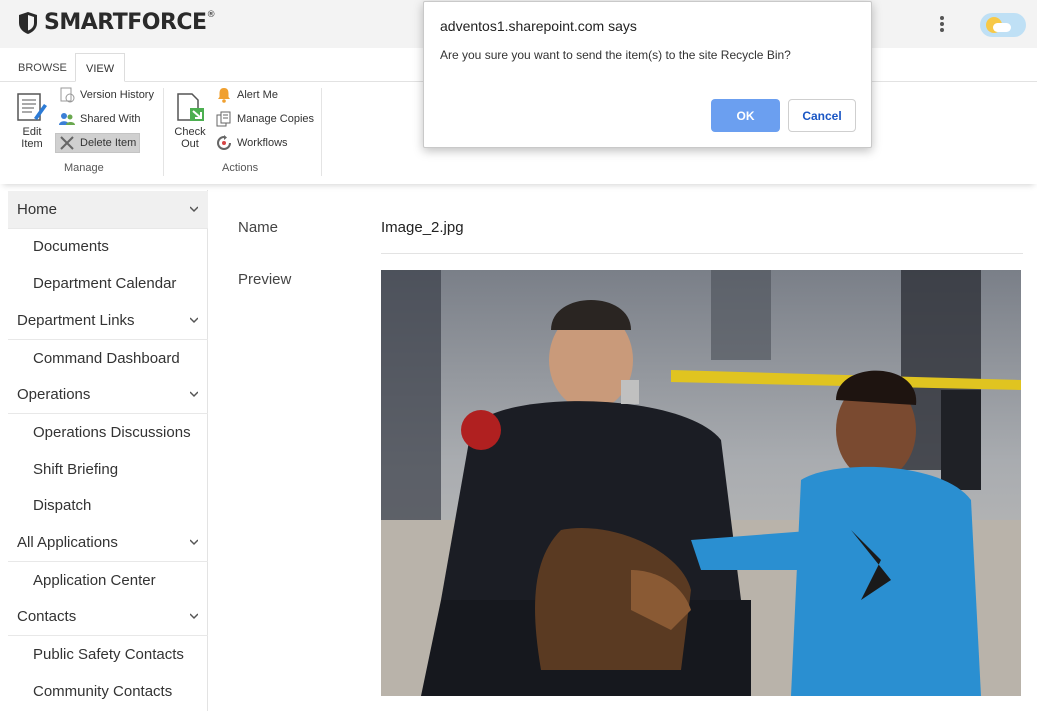  What do you see at coordinates (258, 227) in the screenshot?
I see `name-field-label: Name` at bounding box center [258, 227].